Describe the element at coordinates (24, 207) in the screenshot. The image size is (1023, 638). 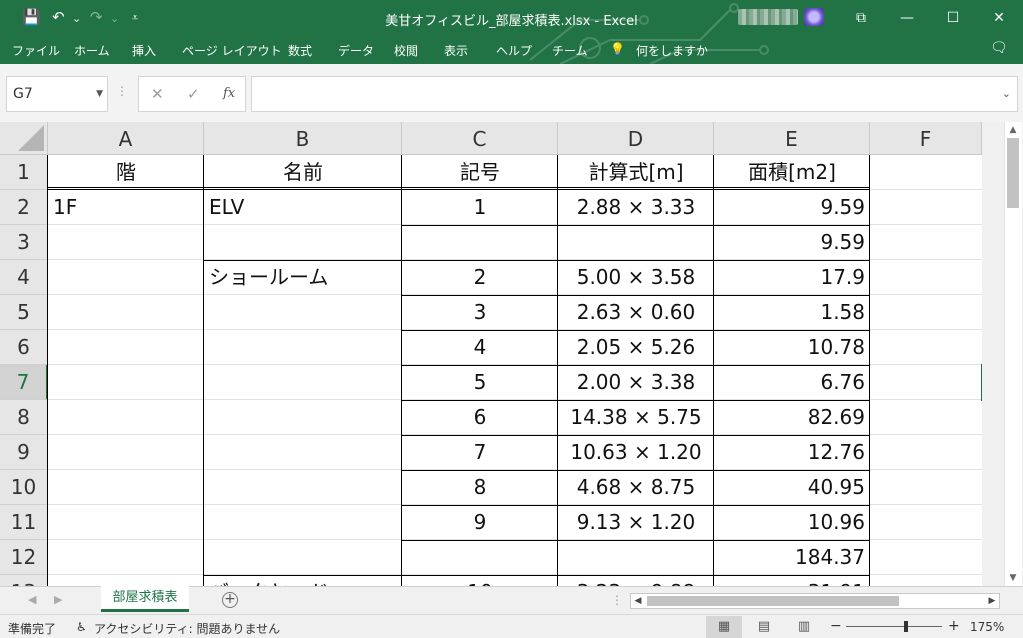
I see `row-header-2: 2` at that location.